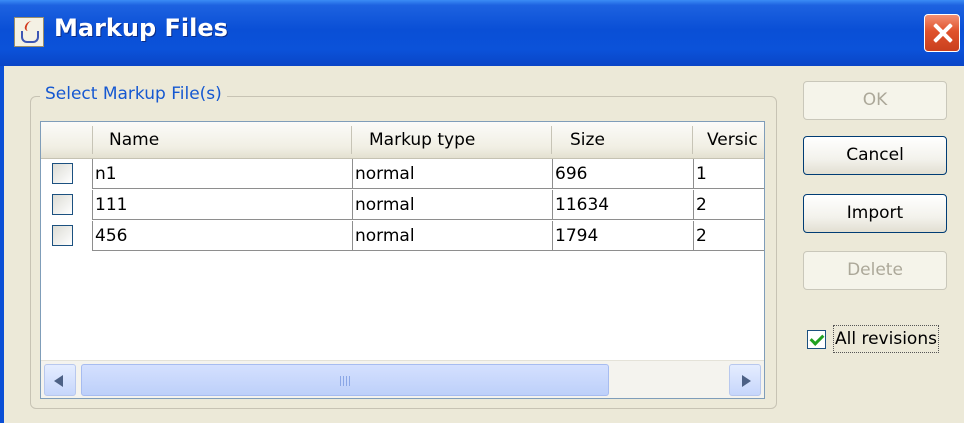 The height and width of the screenshot is (423, 964). Describe the element at coordinates (745, 380) in the screenshot. I see `chevron-right-icon` at that location.